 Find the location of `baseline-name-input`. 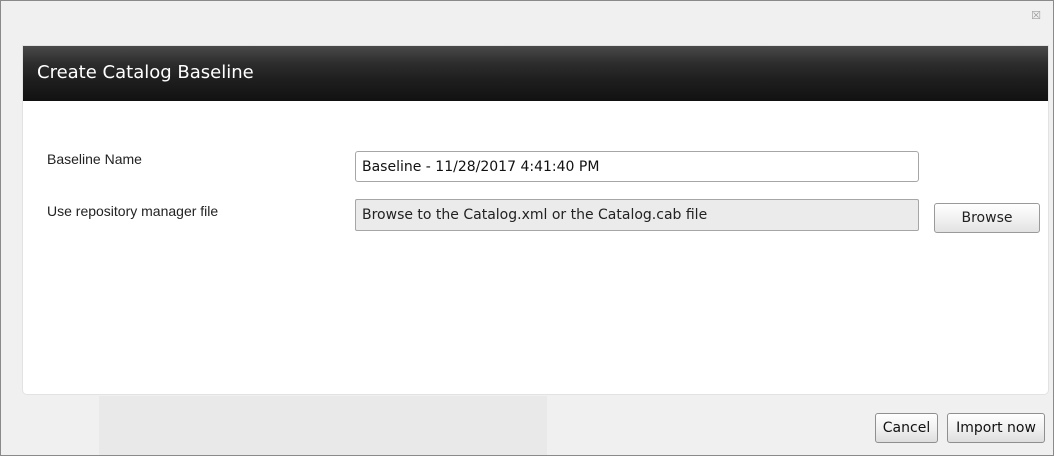

baseline-name-input is located at coordinates (637, 166).